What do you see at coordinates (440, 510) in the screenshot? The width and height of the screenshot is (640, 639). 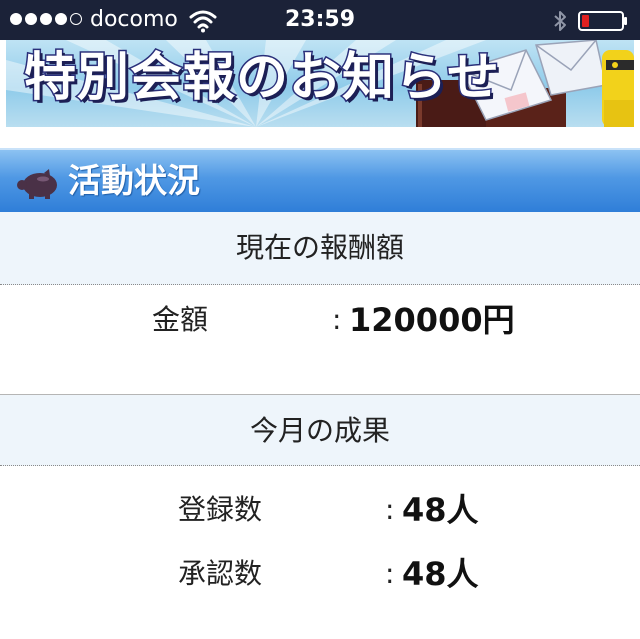 I see `registrations-value: 48人` at bounding box center [440, 510].